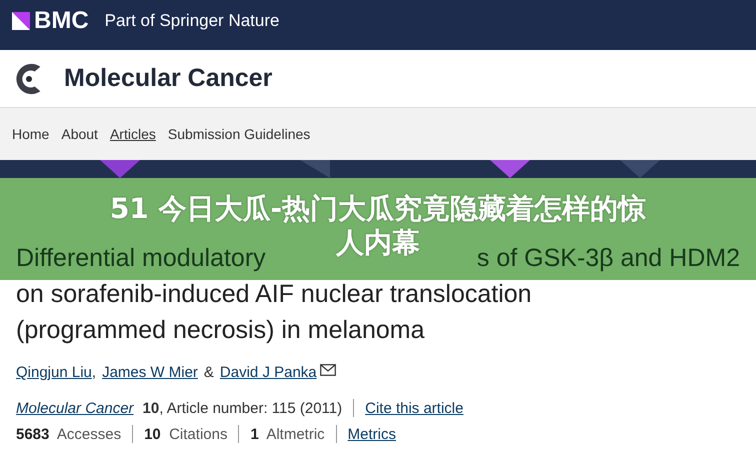 The height and width of the screenshot is (456, 756). I want to click on author-link: James W Mier, so click(150, 372).